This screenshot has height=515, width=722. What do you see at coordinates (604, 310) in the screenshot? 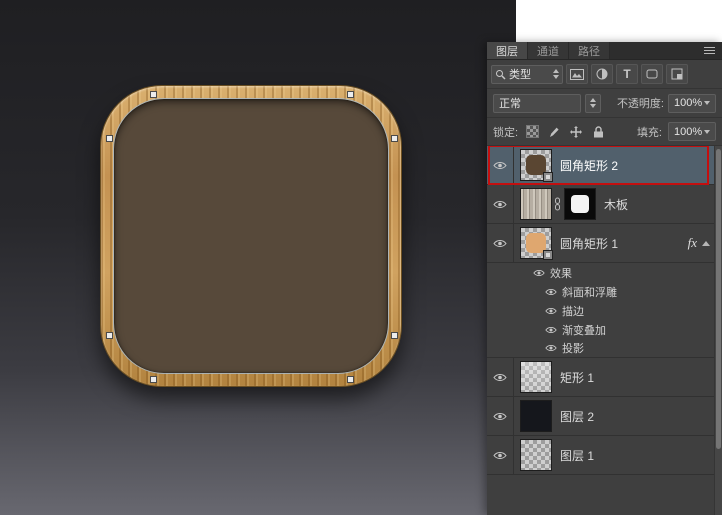
I see `effect-row-stroke: 描边` at bounding box center [604, 310].